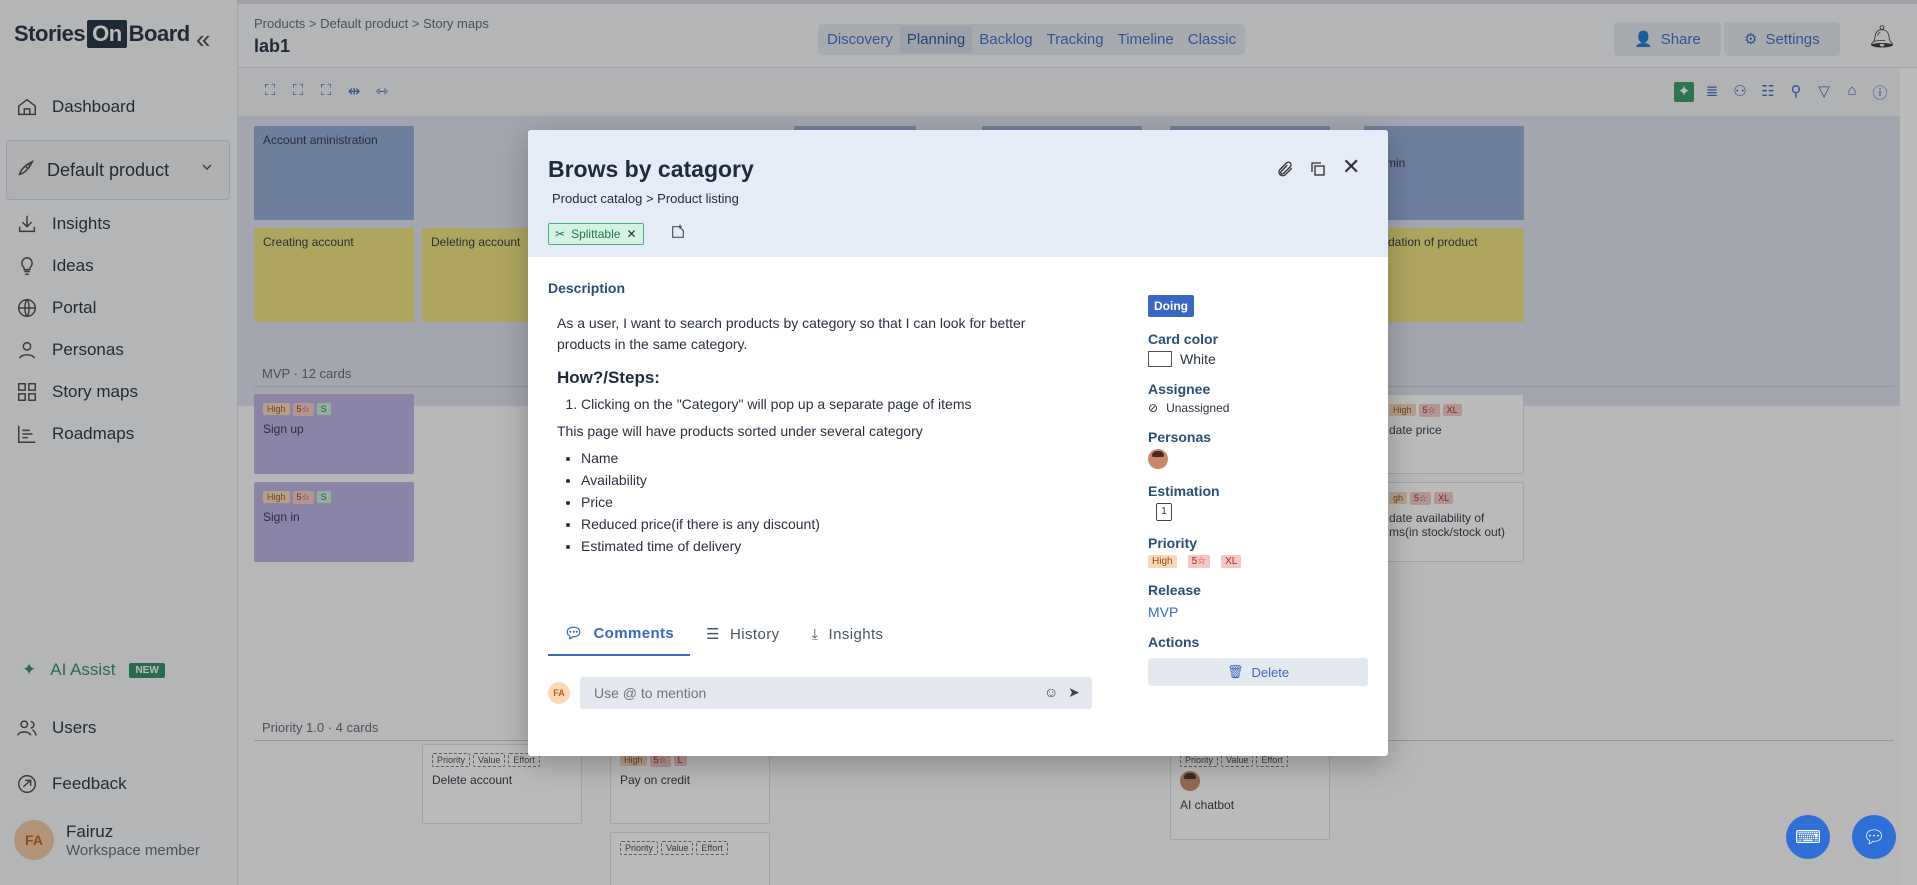 This screenshot has width=1917, height=885. What do you see at coordinates (1153, 408) in the screenshot?
I see `unassigned-user-icon: ⊘` at bounding box center [1153, 408].